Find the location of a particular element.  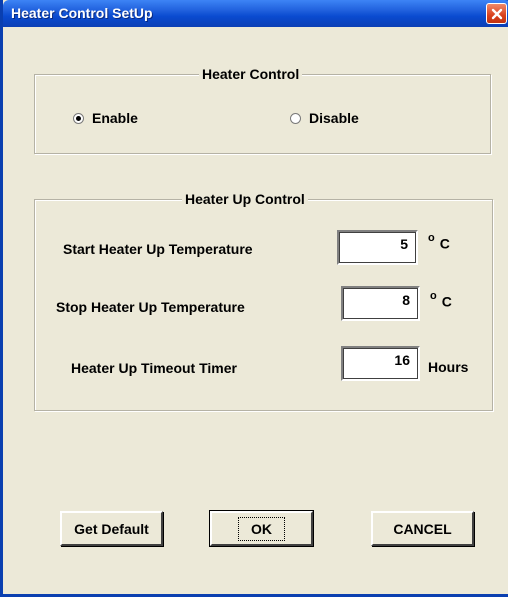

timeout-timer-label: Heater Up Timeout Timer is located at coordinates (154, 368).